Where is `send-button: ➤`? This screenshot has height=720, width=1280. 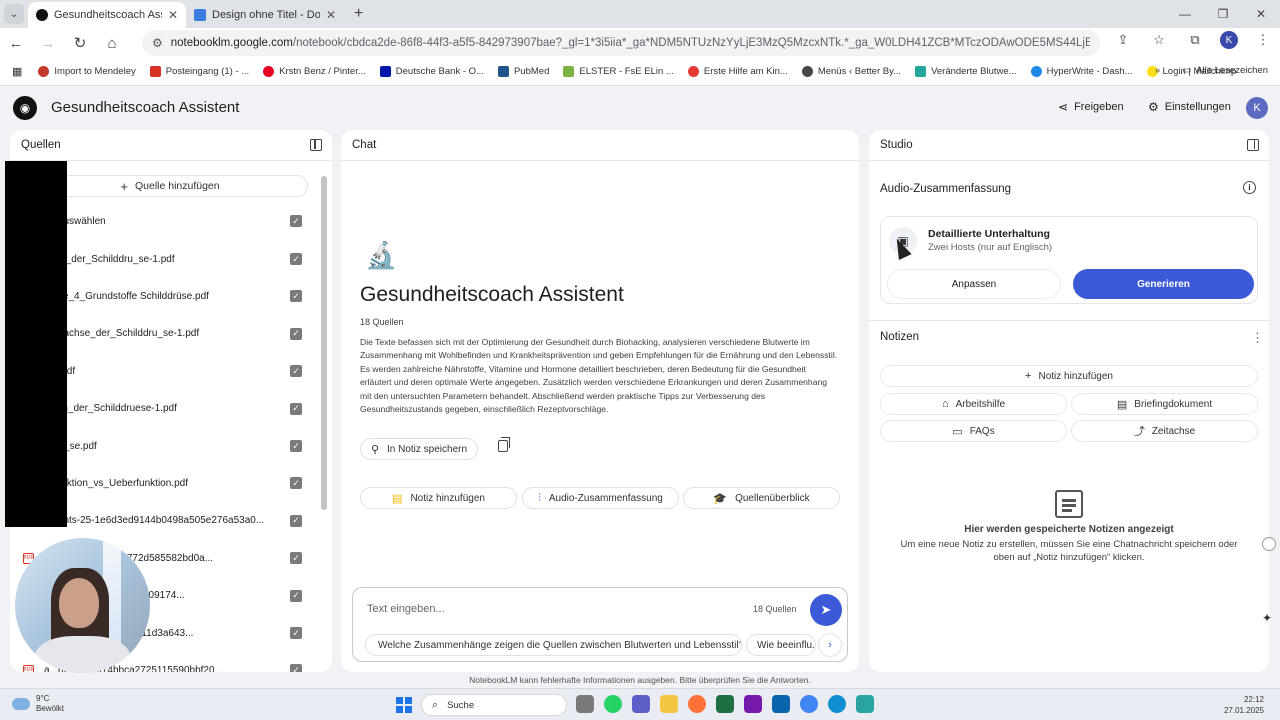
send-button: ➤ is located at coordinates (826, 610).